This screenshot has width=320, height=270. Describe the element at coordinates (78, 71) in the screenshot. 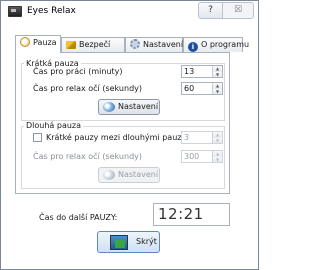

I see `work-time-label: Čas pro práci (minuty)` at that location.